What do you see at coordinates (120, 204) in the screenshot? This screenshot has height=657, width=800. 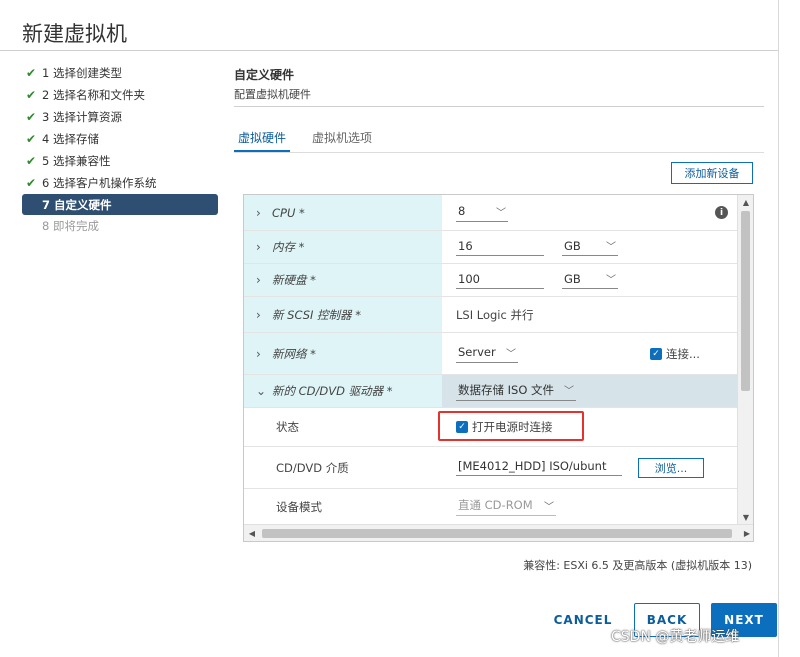 I see `step-7-active: ✔7 自定义硬件` at bounding box center [120, 204].